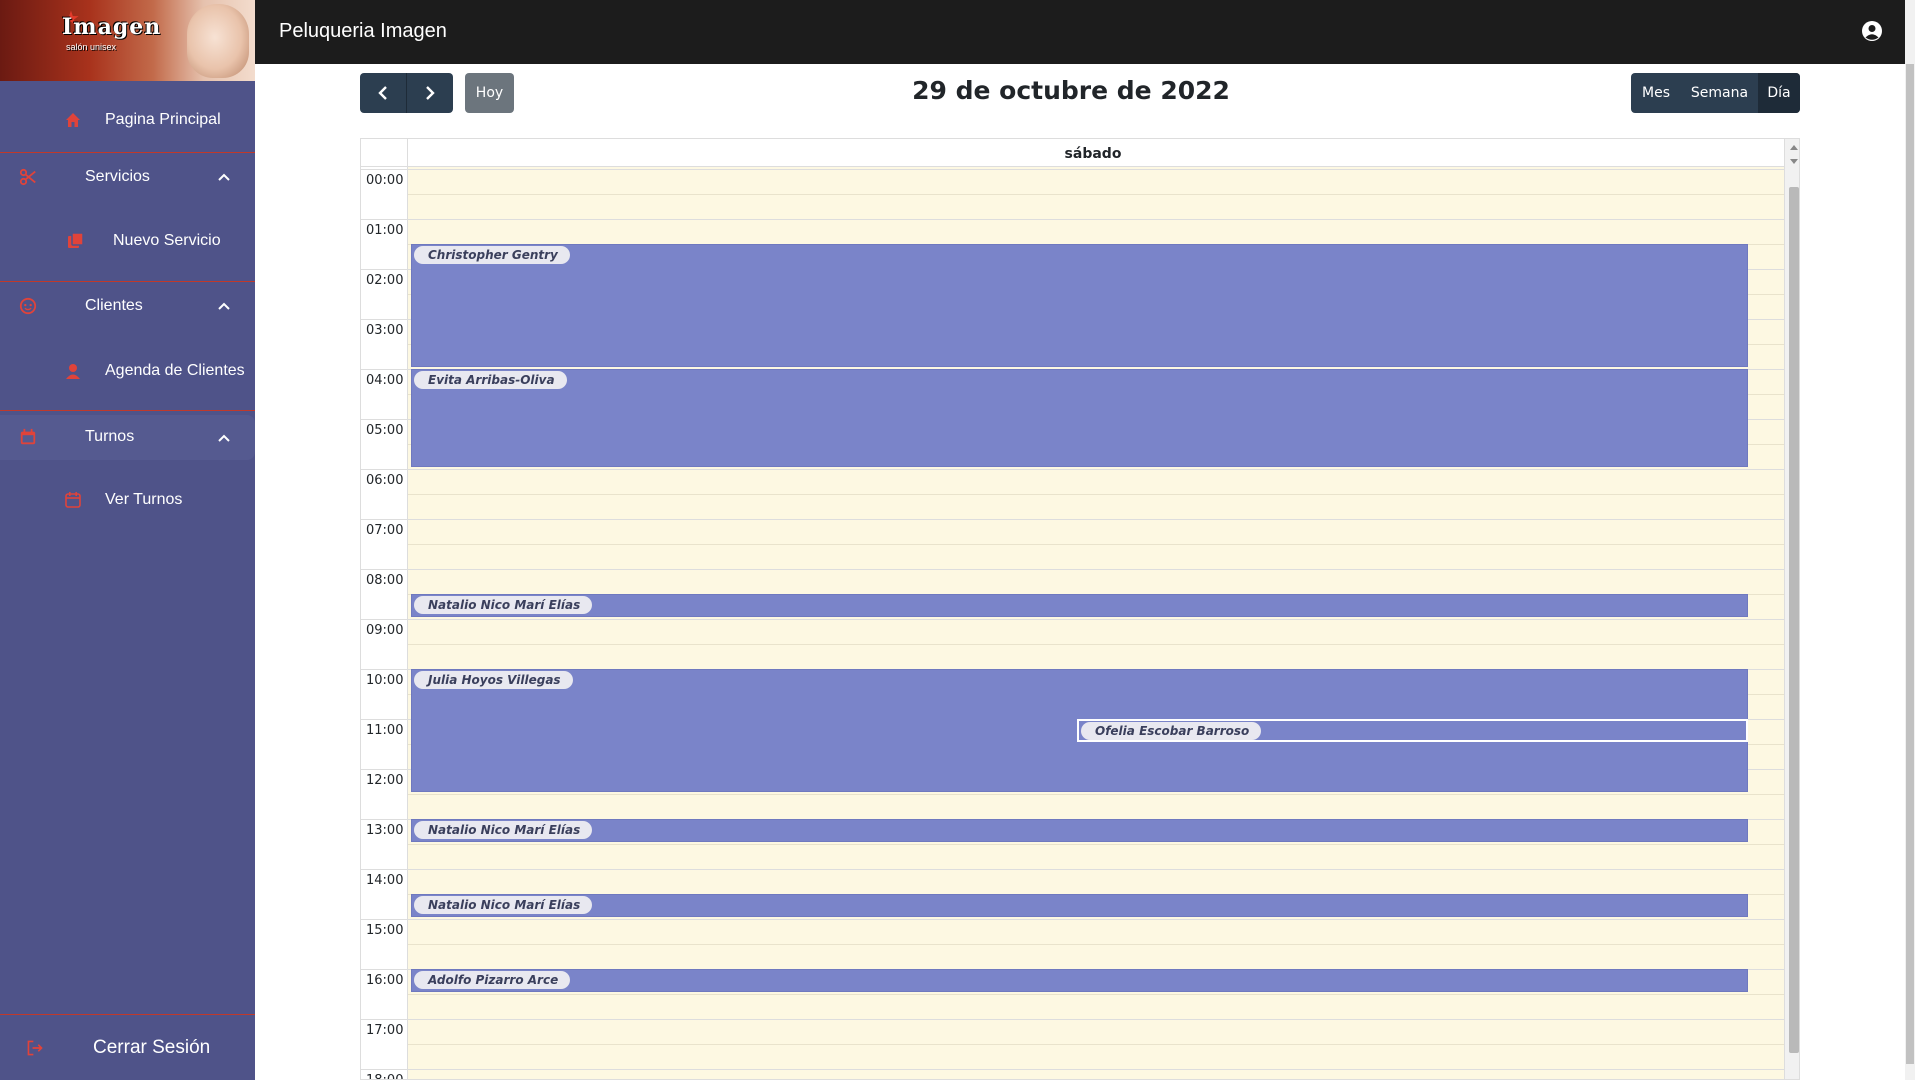  I want to click on time-label: 09:00, so click(385, 630).